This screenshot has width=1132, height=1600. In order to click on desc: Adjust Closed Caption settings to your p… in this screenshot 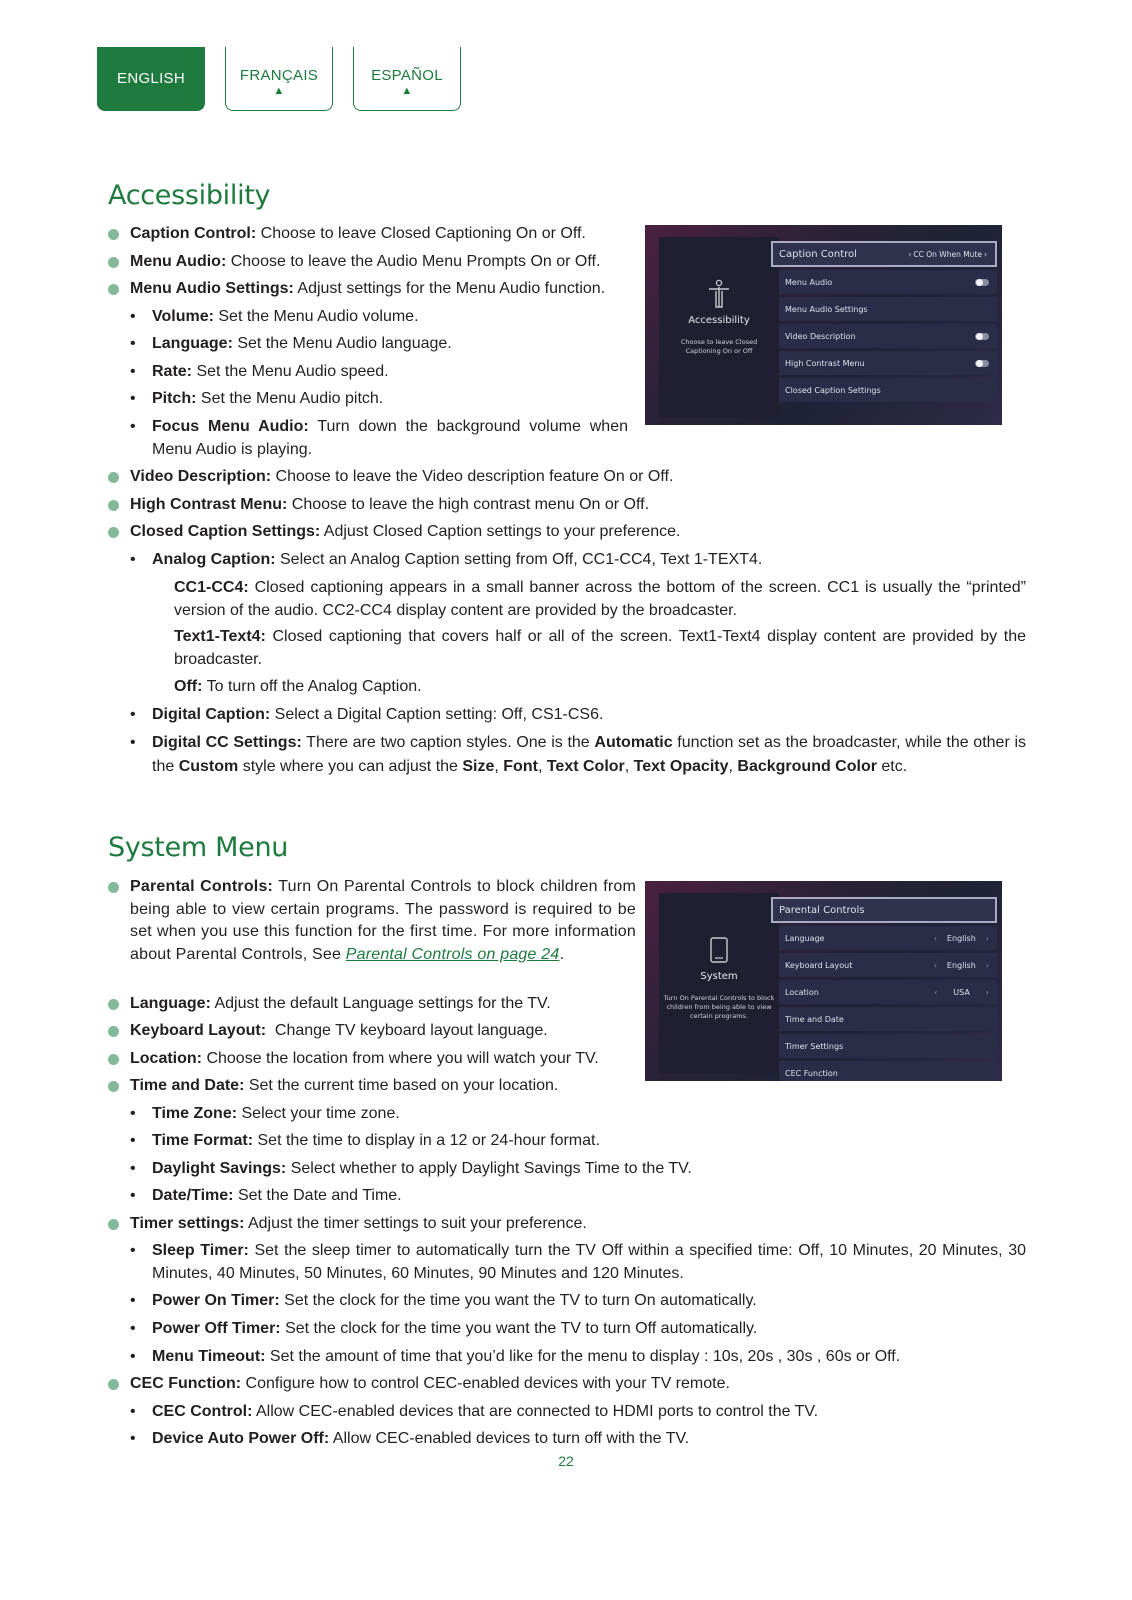, I will do `click(500, 531)`.